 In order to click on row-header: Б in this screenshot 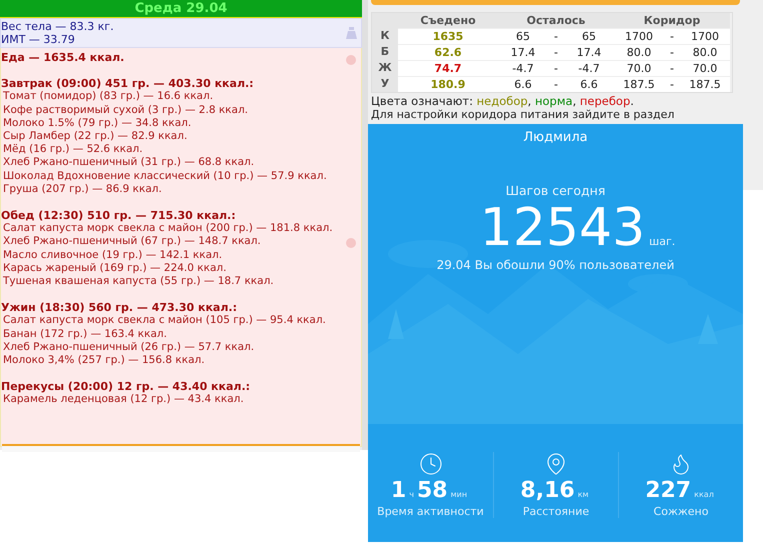, I will do `click(385, 52)`.